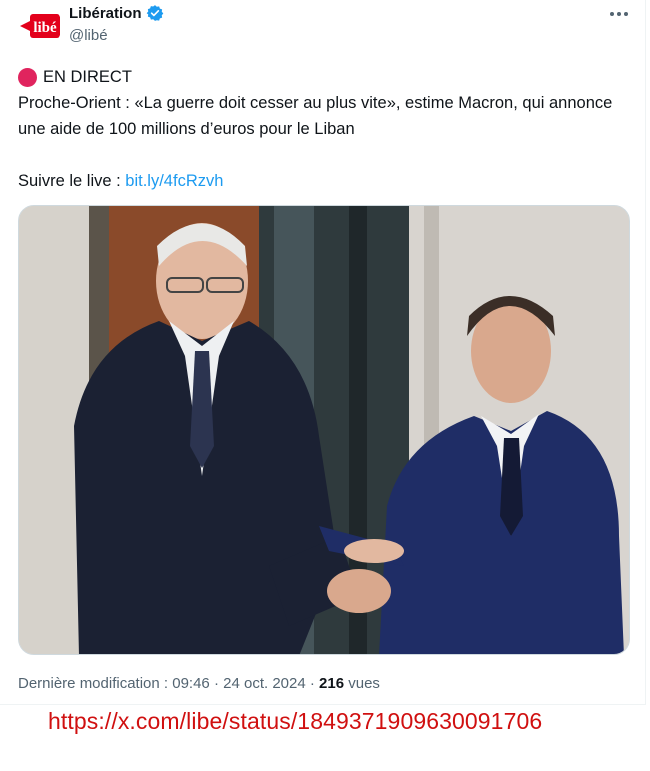 The width and height of the screenshot is (650, 771). I want to click on account-avatar: libé, so click(40, 26).